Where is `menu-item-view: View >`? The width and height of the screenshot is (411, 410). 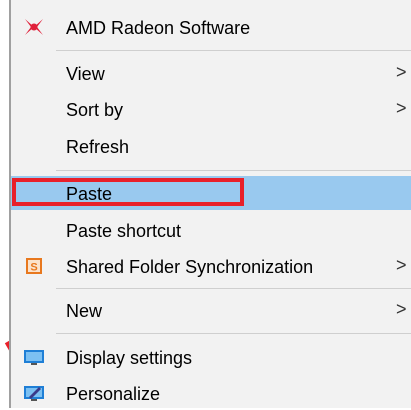
menu-item-view: View > is located at coordinates (211, 73).